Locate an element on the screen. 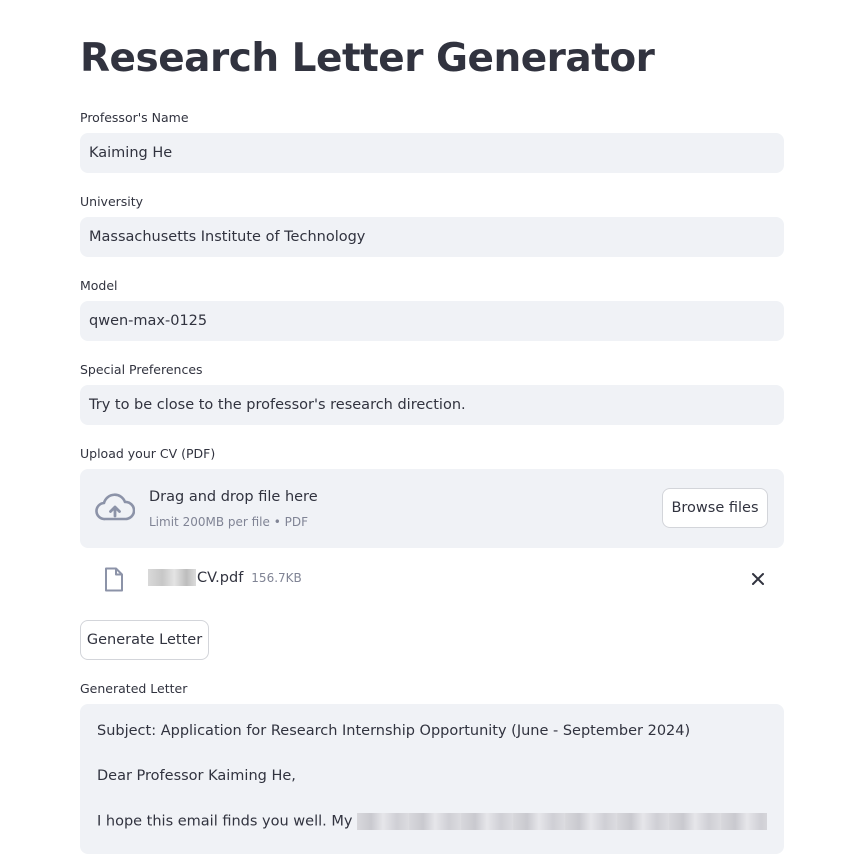  close-icon is located at coordinates (758, 579).